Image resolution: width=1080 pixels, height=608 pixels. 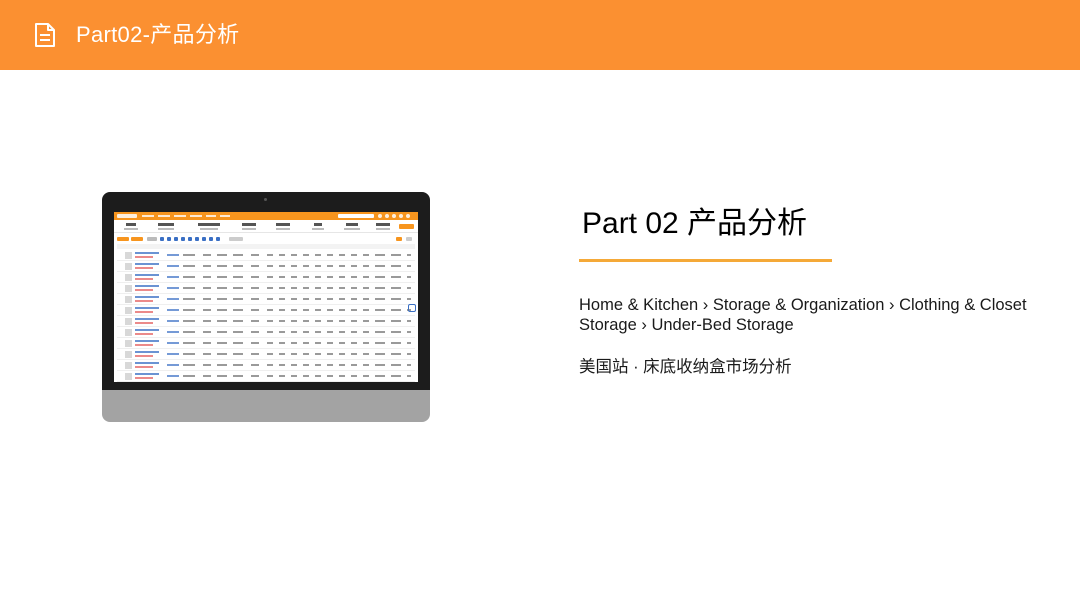 I want to click on part-title: Part 02 产品分析, so click(x=695, y=223).